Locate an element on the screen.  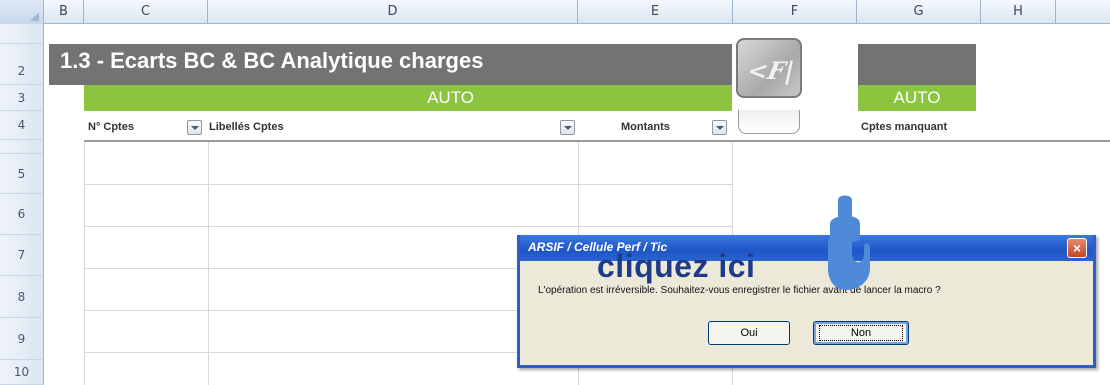
column-header-f: F is located at coordinates (795, 12).